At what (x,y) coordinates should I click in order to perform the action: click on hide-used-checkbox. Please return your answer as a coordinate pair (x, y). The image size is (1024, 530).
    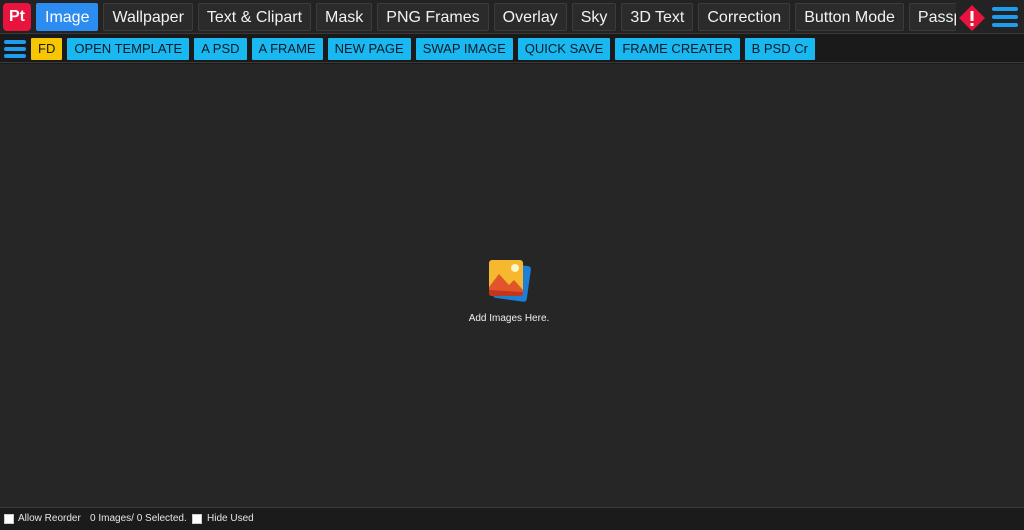
    Looking at the image, I should click on (197, 519).